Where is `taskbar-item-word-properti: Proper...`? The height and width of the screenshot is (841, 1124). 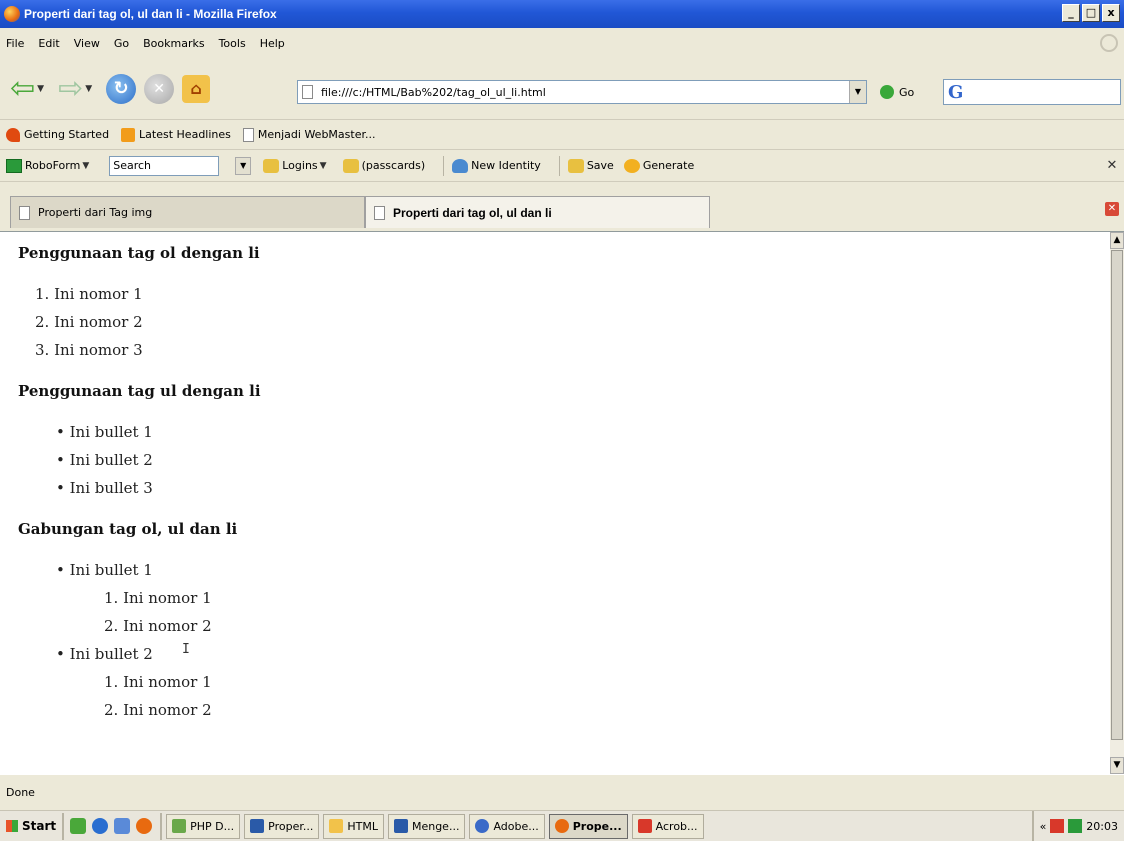 taskbar-item-word-properti: Proper... is located at coordinates (282, 826).